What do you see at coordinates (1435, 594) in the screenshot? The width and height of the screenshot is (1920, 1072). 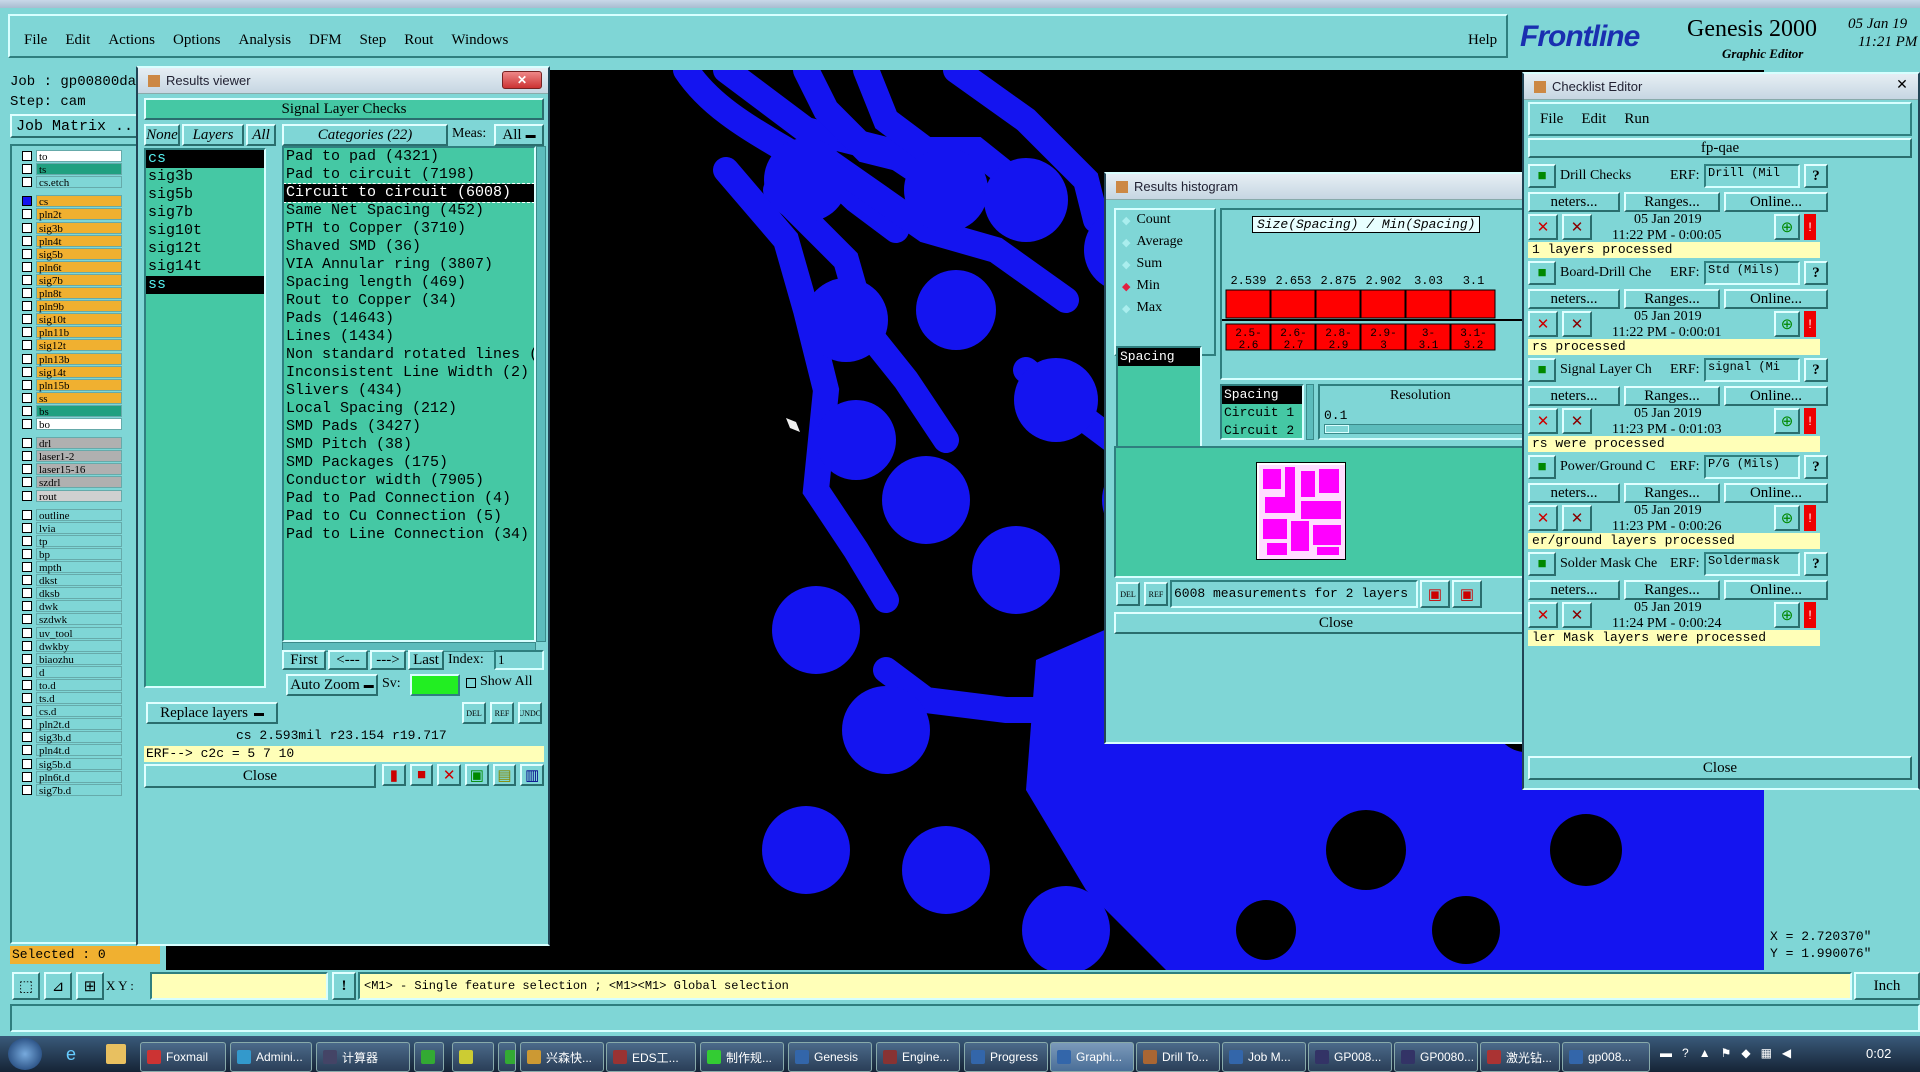 I see `zoom-region-icon: ▣` at bounding box center [1435, 594].